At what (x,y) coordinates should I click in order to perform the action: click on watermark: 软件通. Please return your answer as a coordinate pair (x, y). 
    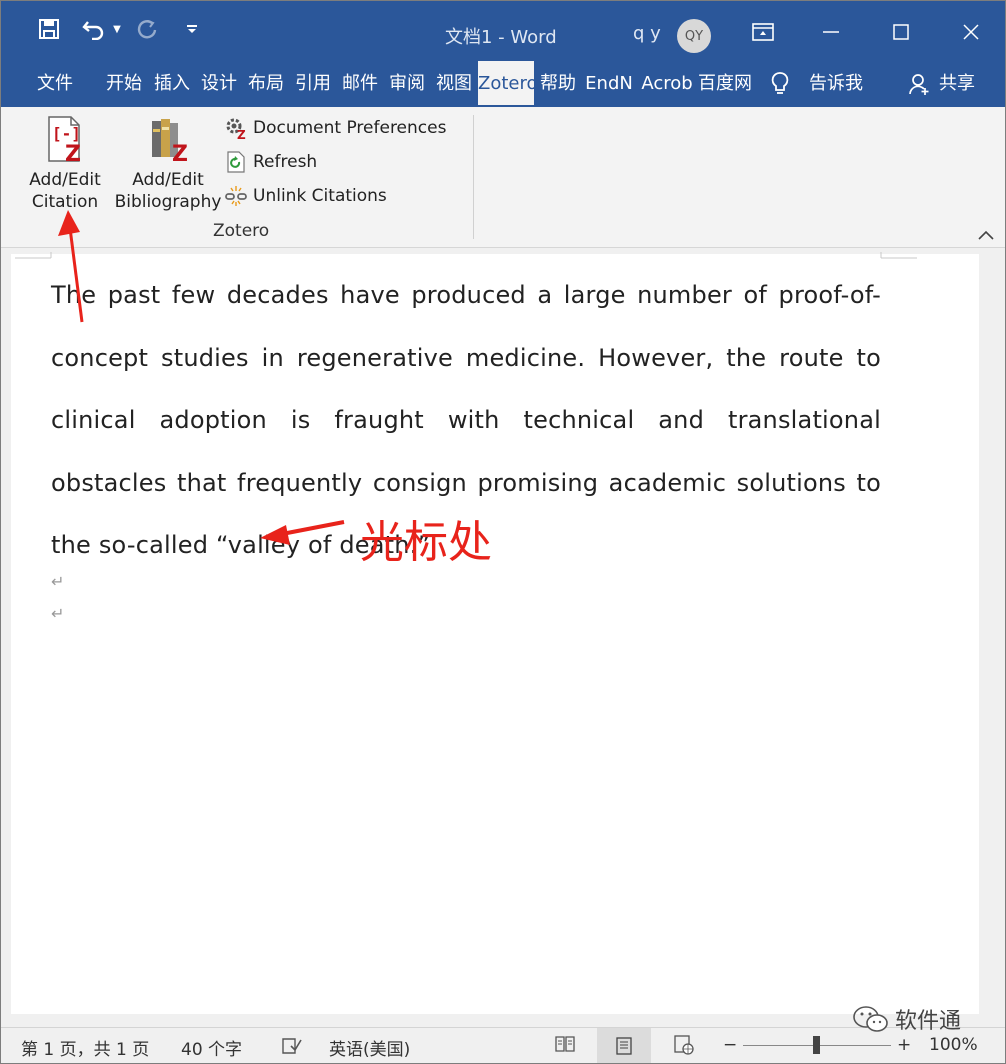
    Looking at the image, I should click on (906, 1019).